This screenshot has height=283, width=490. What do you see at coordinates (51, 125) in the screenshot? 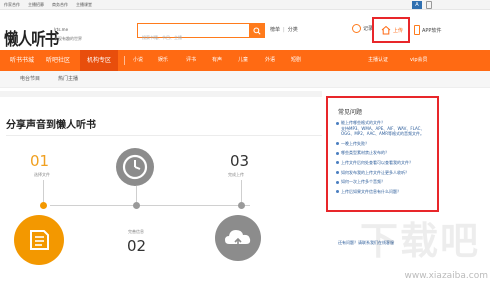
I see `page-title: 分享声音到懒人听书` at bounding box center [51, 125].